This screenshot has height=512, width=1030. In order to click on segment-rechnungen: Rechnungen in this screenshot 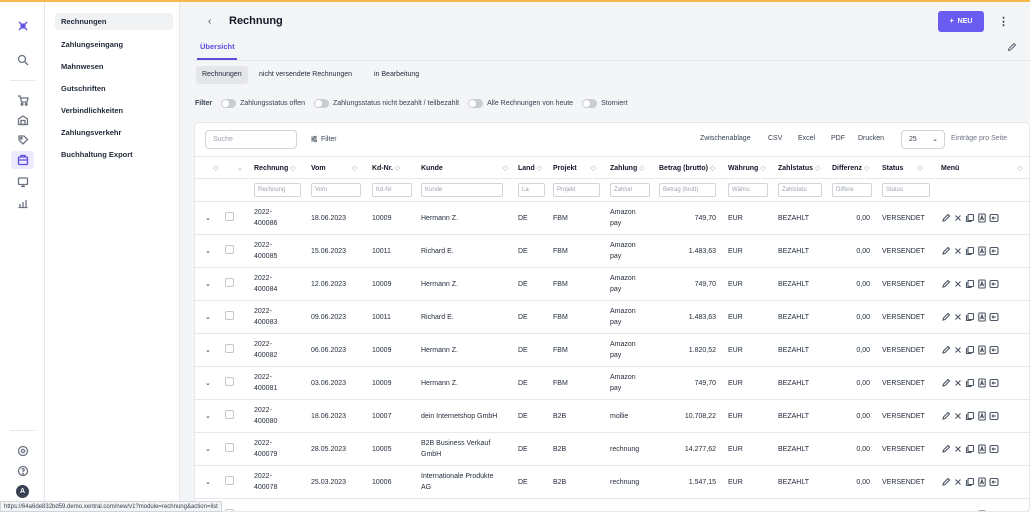, I will do `click(222, 75)`.